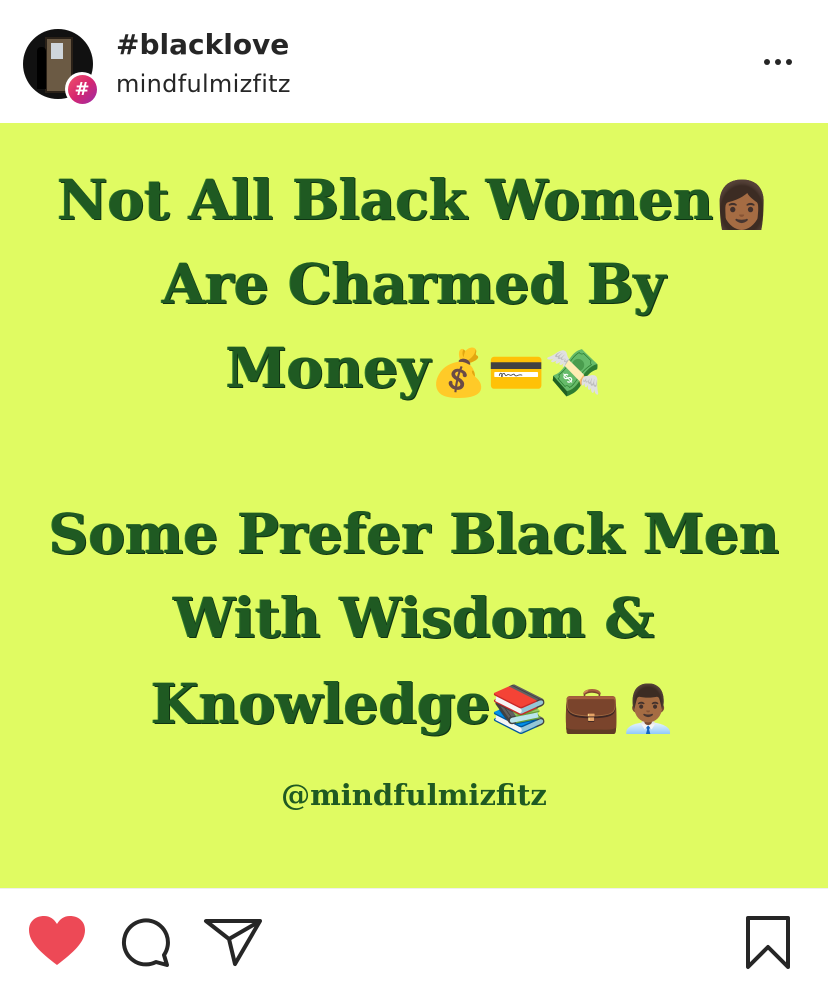 The image size is (828, 990). Describe the element at coordinates (202, 44) in the screenshot. I see `hashtag-title: #blacklove` at that location.